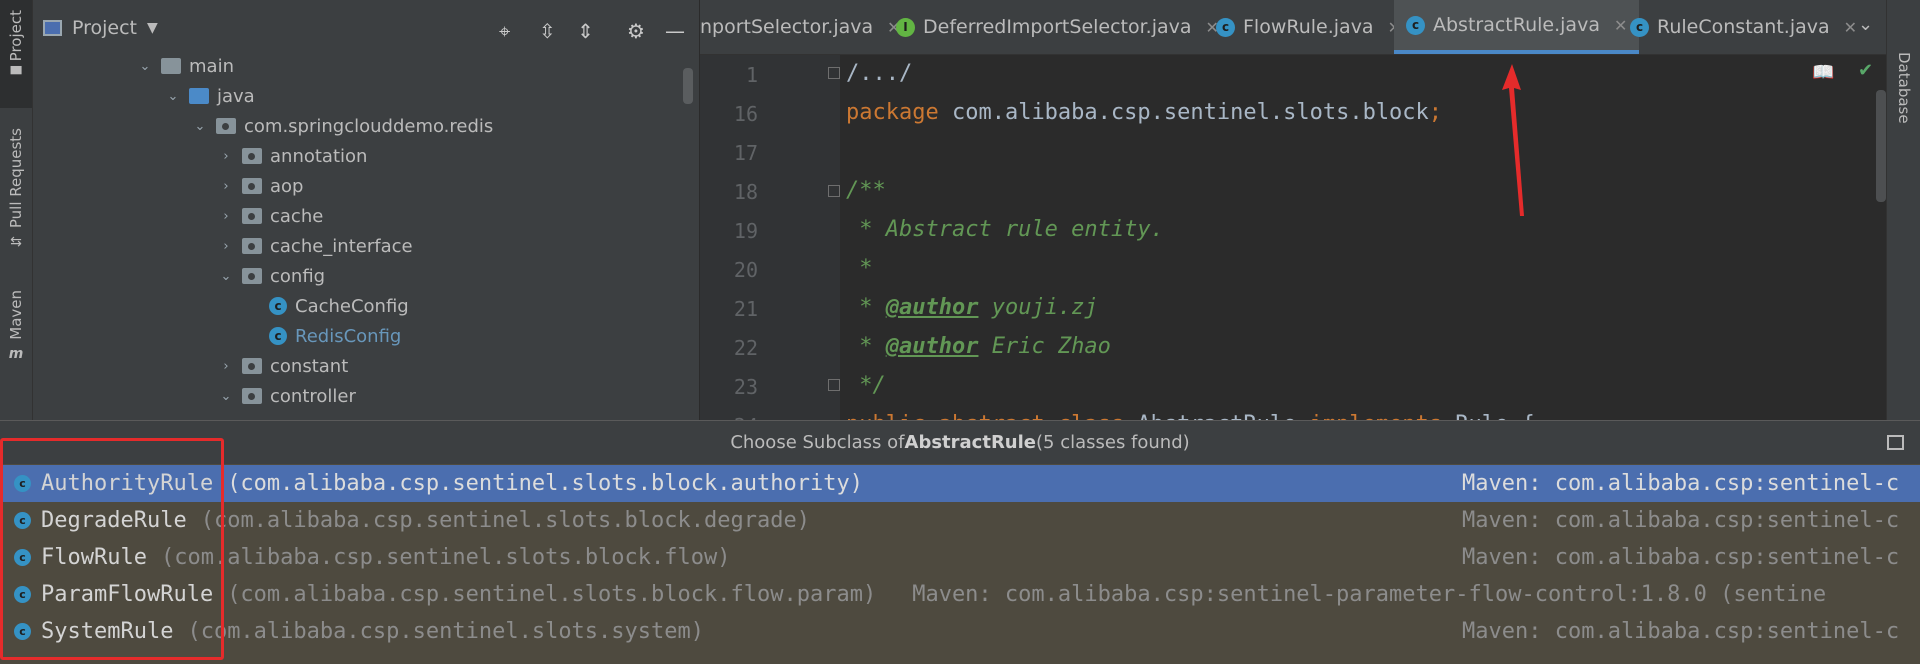  What do you see at coordinates (1044, 346) in the screenshot?
I see `code-token: Eric Zhao` at bounding box center [1044, 346].